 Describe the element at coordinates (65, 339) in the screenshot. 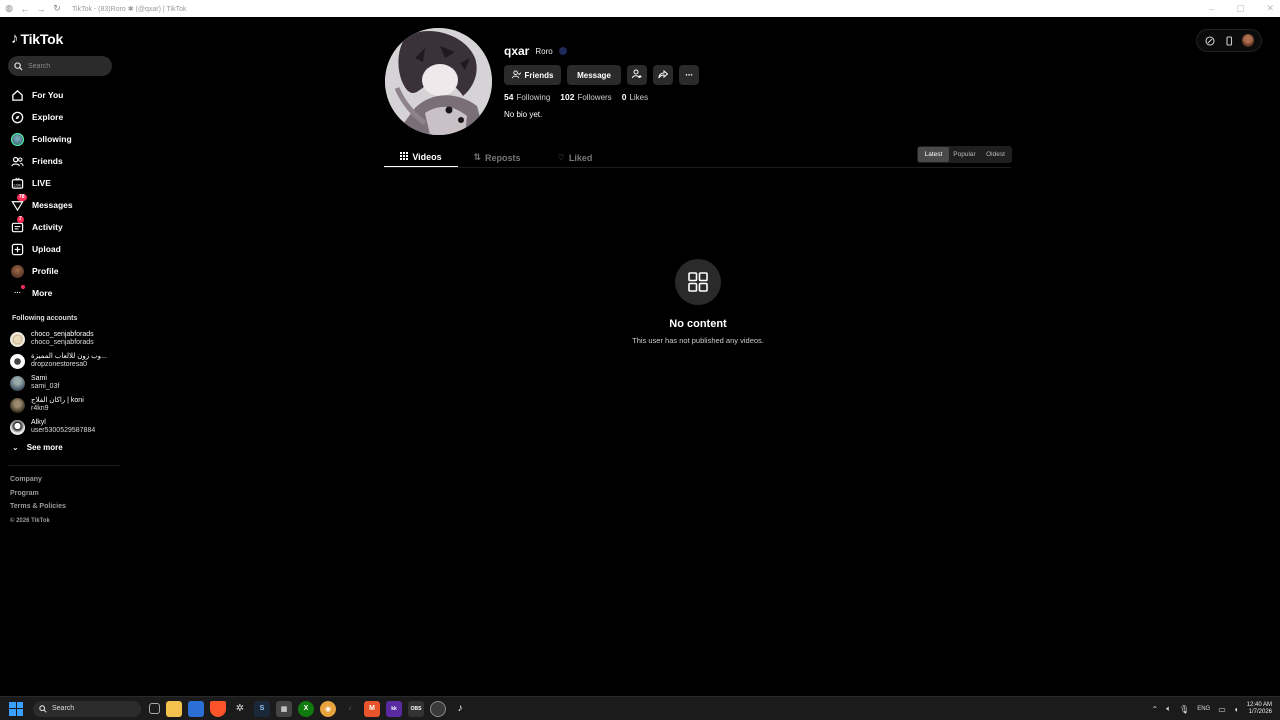

I see `following-account: choco_senjabforads choco_senjabforads` at that location.